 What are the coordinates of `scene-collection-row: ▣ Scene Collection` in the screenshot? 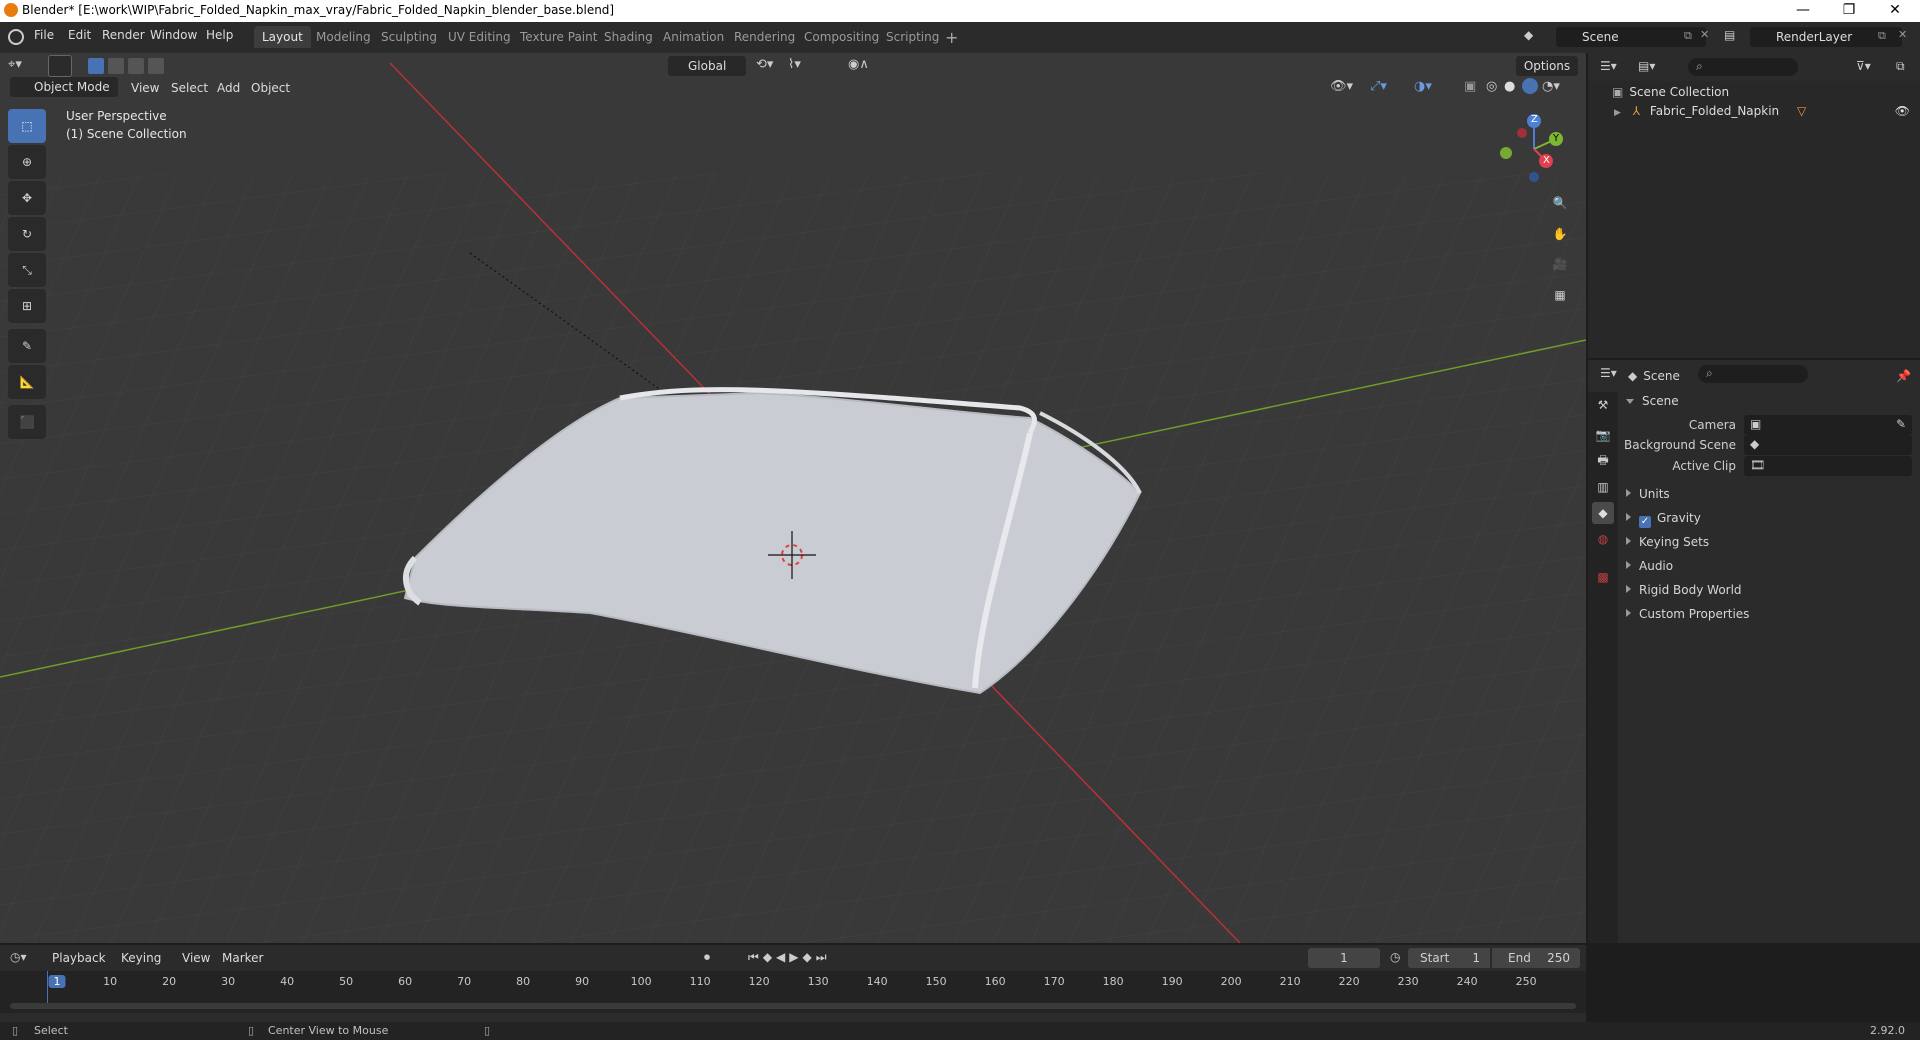 It's located at (1670, 92).